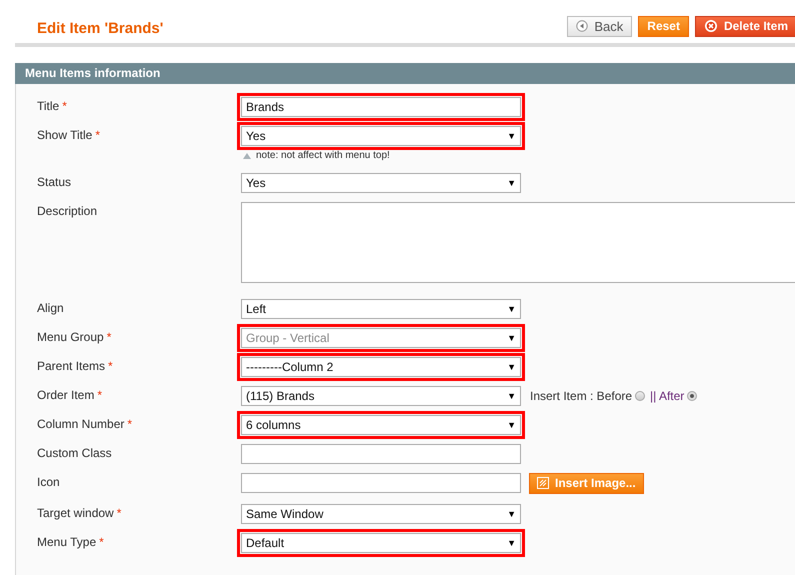  What do you see at coordinates (581, 396) in the screenshot?
I see `insert-label: Insert Item : Before` at bounding box center [581, 396].